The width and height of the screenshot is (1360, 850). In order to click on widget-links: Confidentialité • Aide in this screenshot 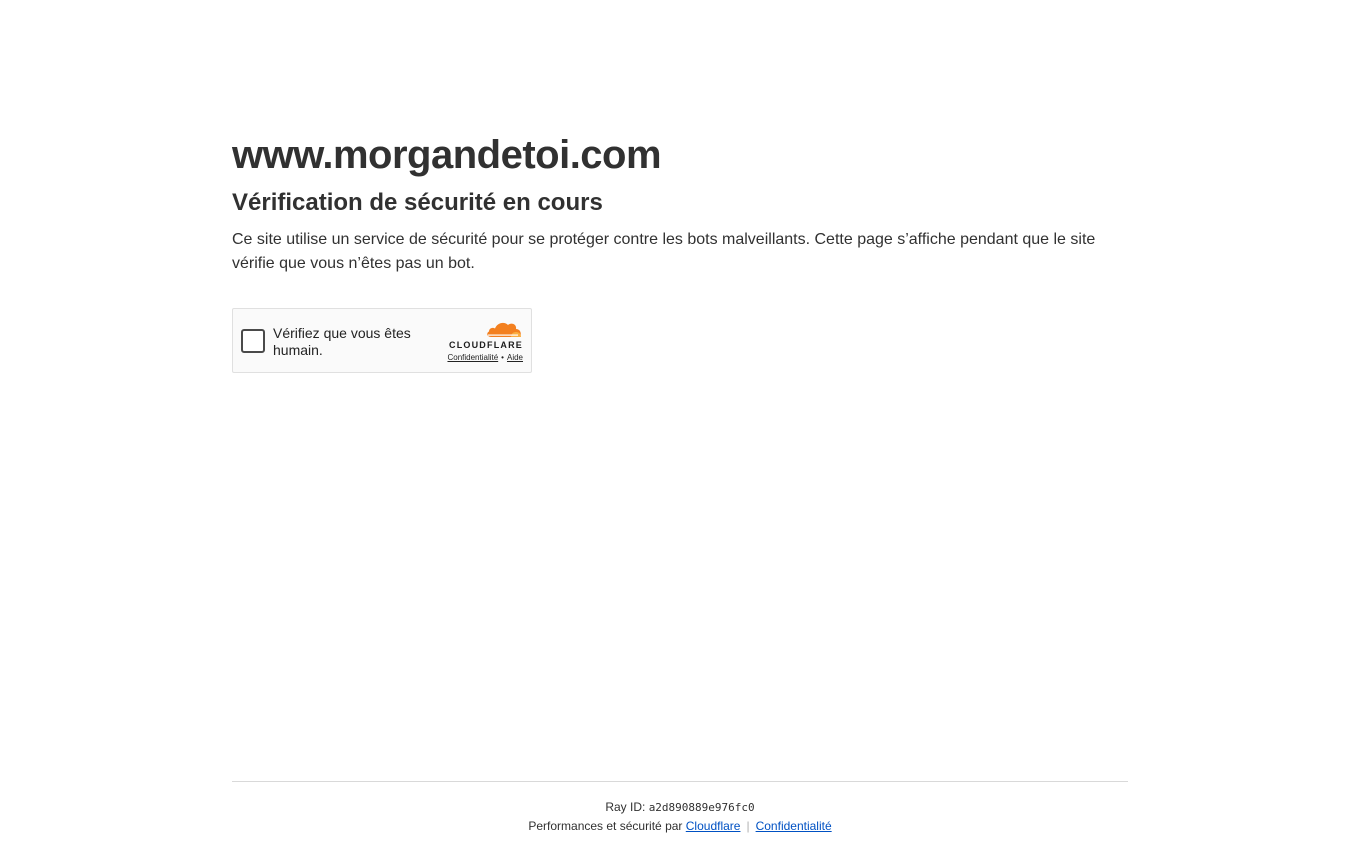, I will do `click(473, 358)`.